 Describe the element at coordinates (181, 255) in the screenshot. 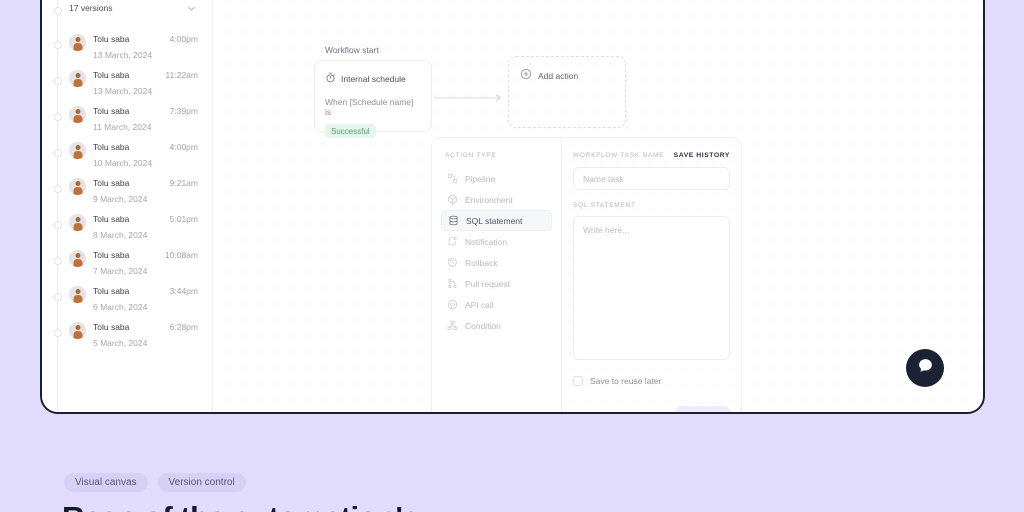

I see `version-time: 10:08am` at that location.